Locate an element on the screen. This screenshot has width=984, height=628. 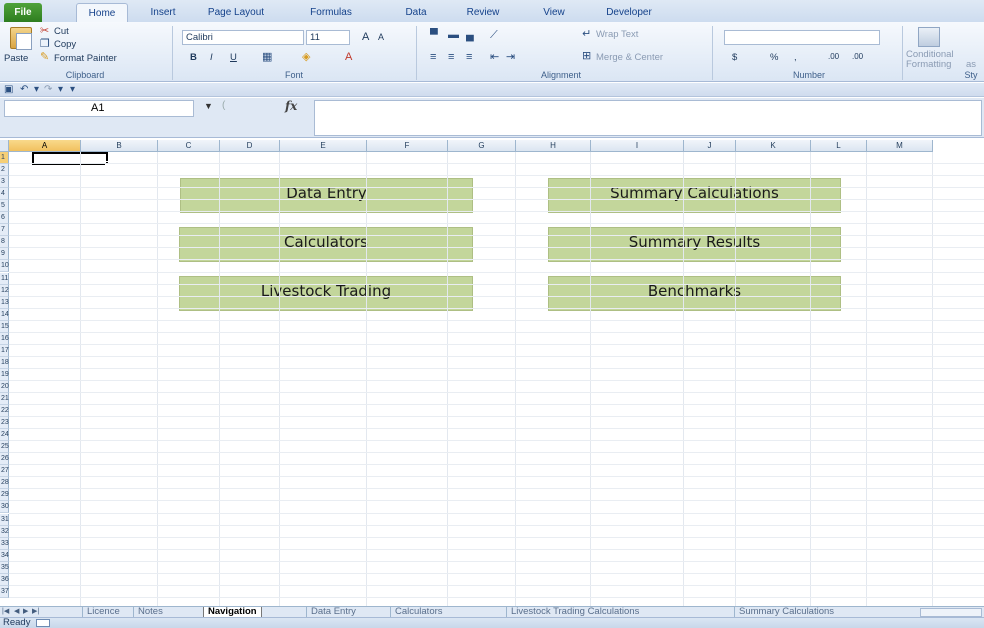
column-header-g: G is located at coordinates (482, 146).